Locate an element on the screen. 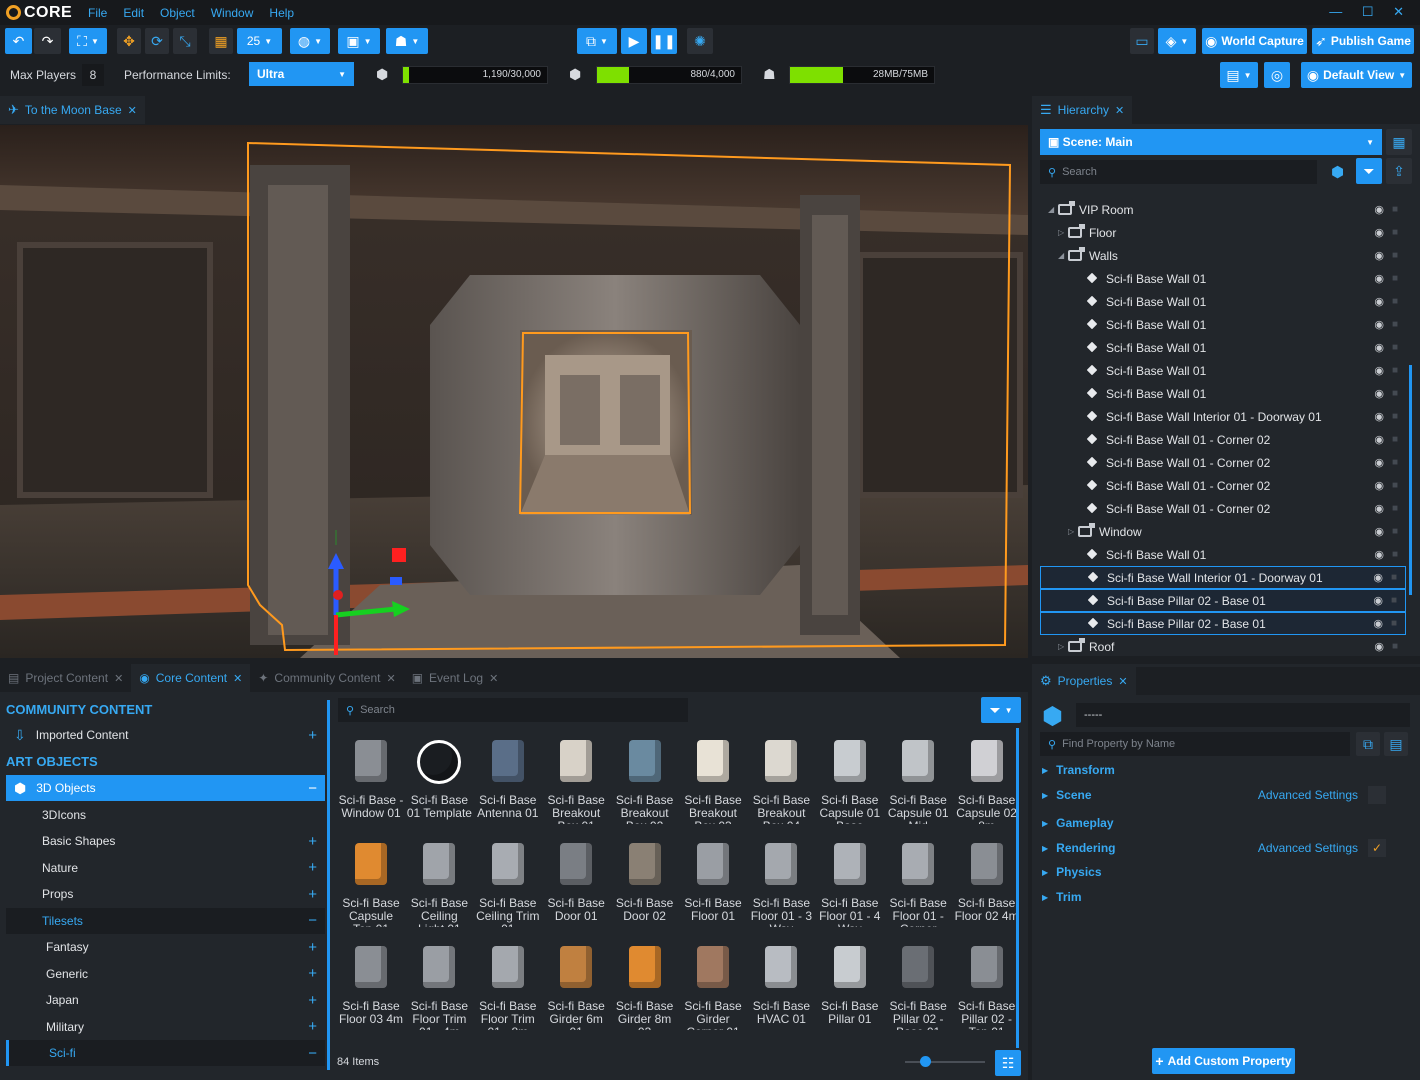 This screenshot has width=1420, height=1080. add-custom-property-button: + Add Custom Property is located at coordinates (1223, 1061).